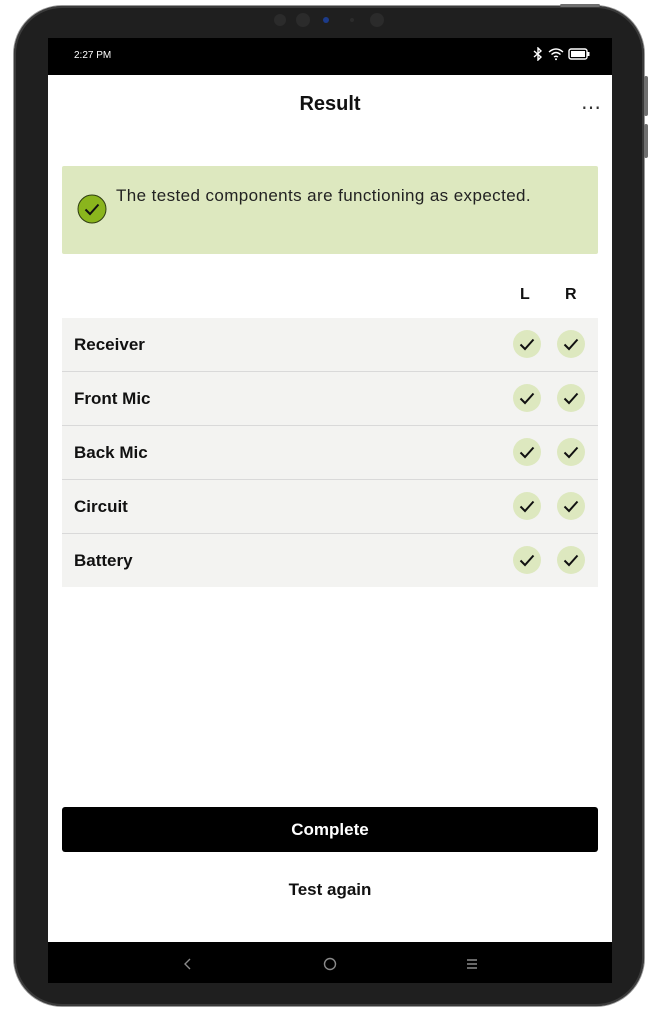 The image size is (651, 1013). Describe the element at coordinates (109, 344) in the screenshot. I see `component-label: Receiver` at that location.